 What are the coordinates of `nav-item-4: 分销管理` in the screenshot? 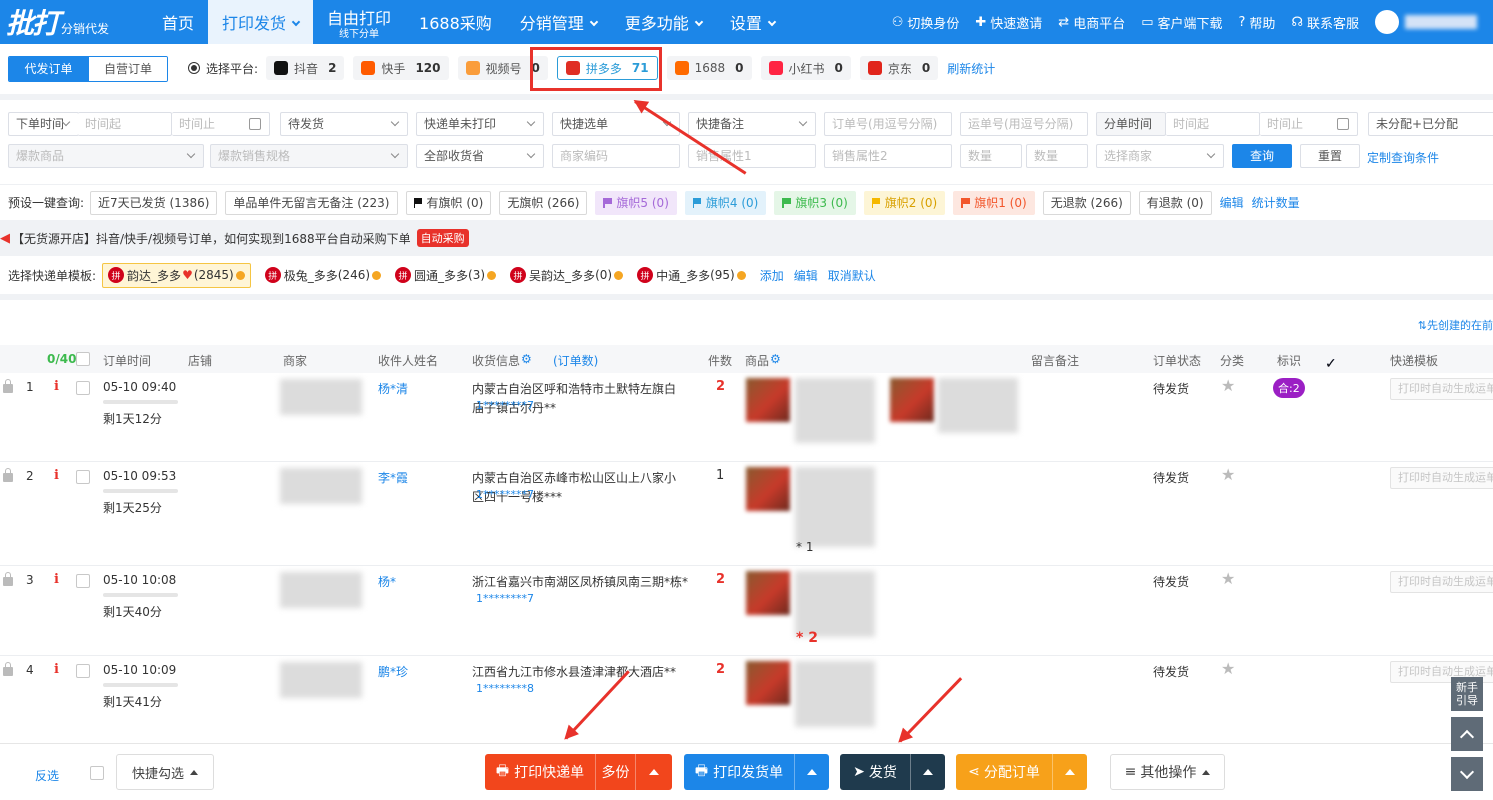 It's located at (558, 22).